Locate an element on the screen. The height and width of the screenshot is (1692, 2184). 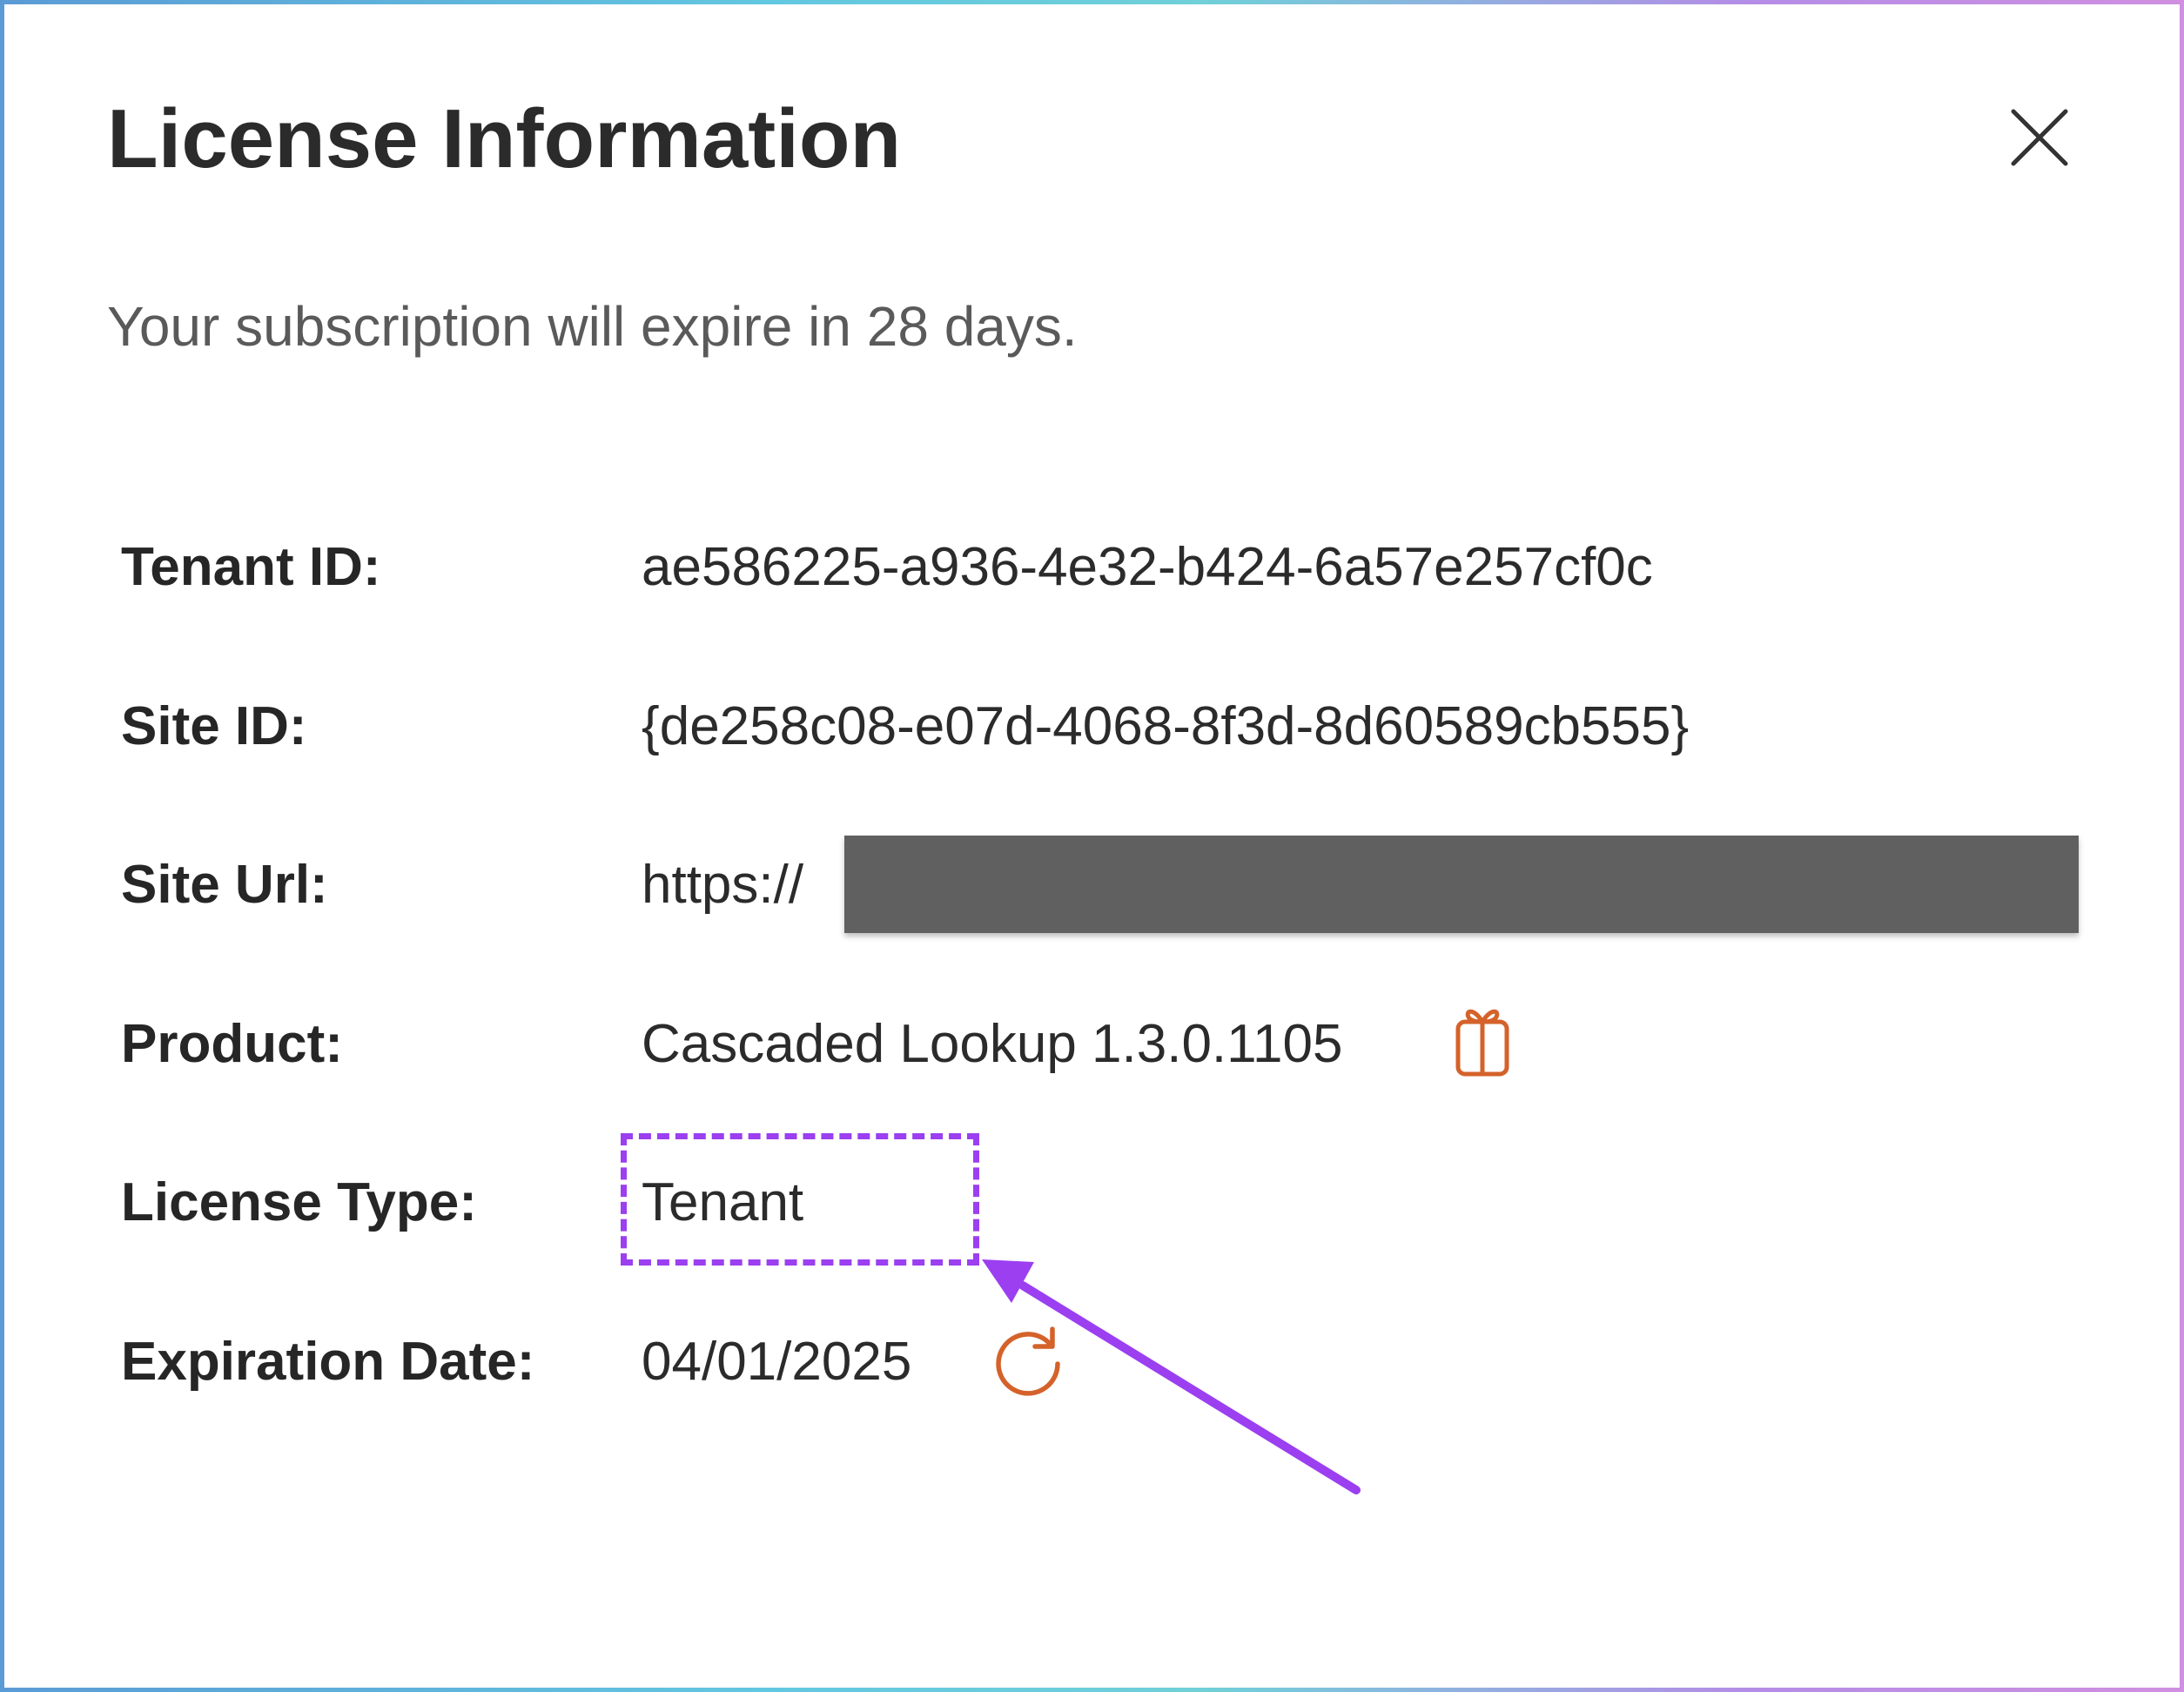
close-icon is located at coordinates (2039, 137).